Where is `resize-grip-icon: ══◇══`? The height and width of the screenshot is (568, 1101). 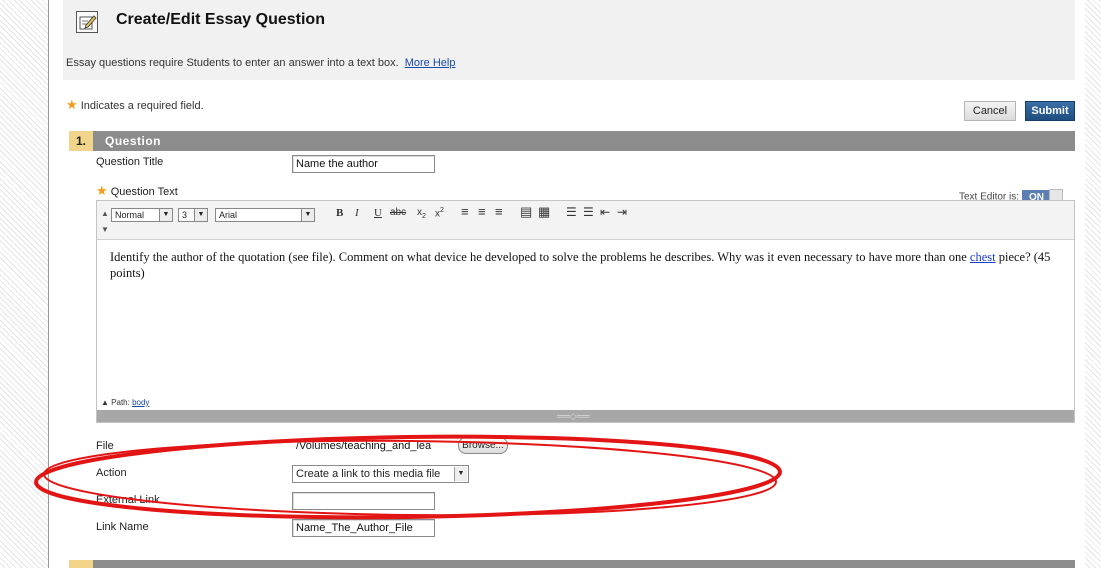
resize-grip-icon: ══◇══ is located at coordinates (573, 416).